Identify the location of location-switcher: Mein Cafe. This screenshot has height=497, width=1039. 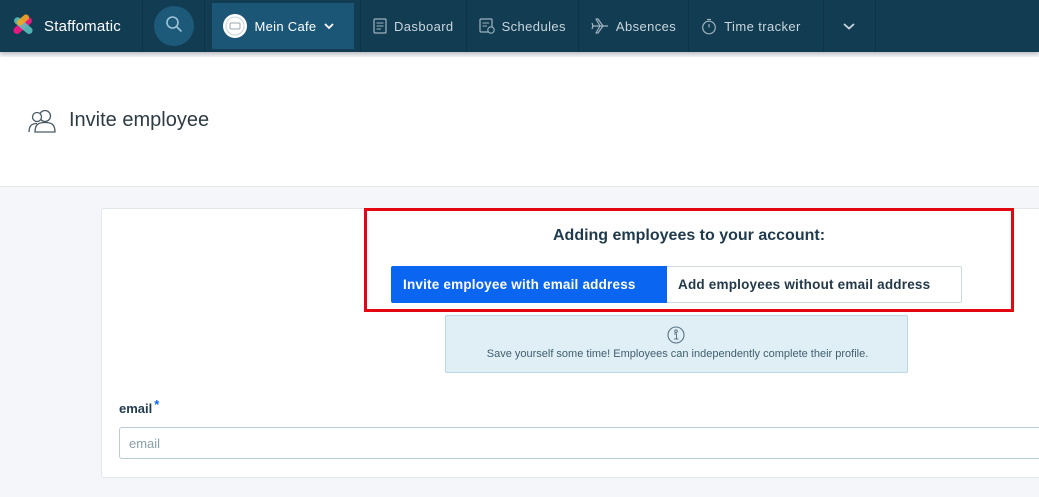
(282, 26).